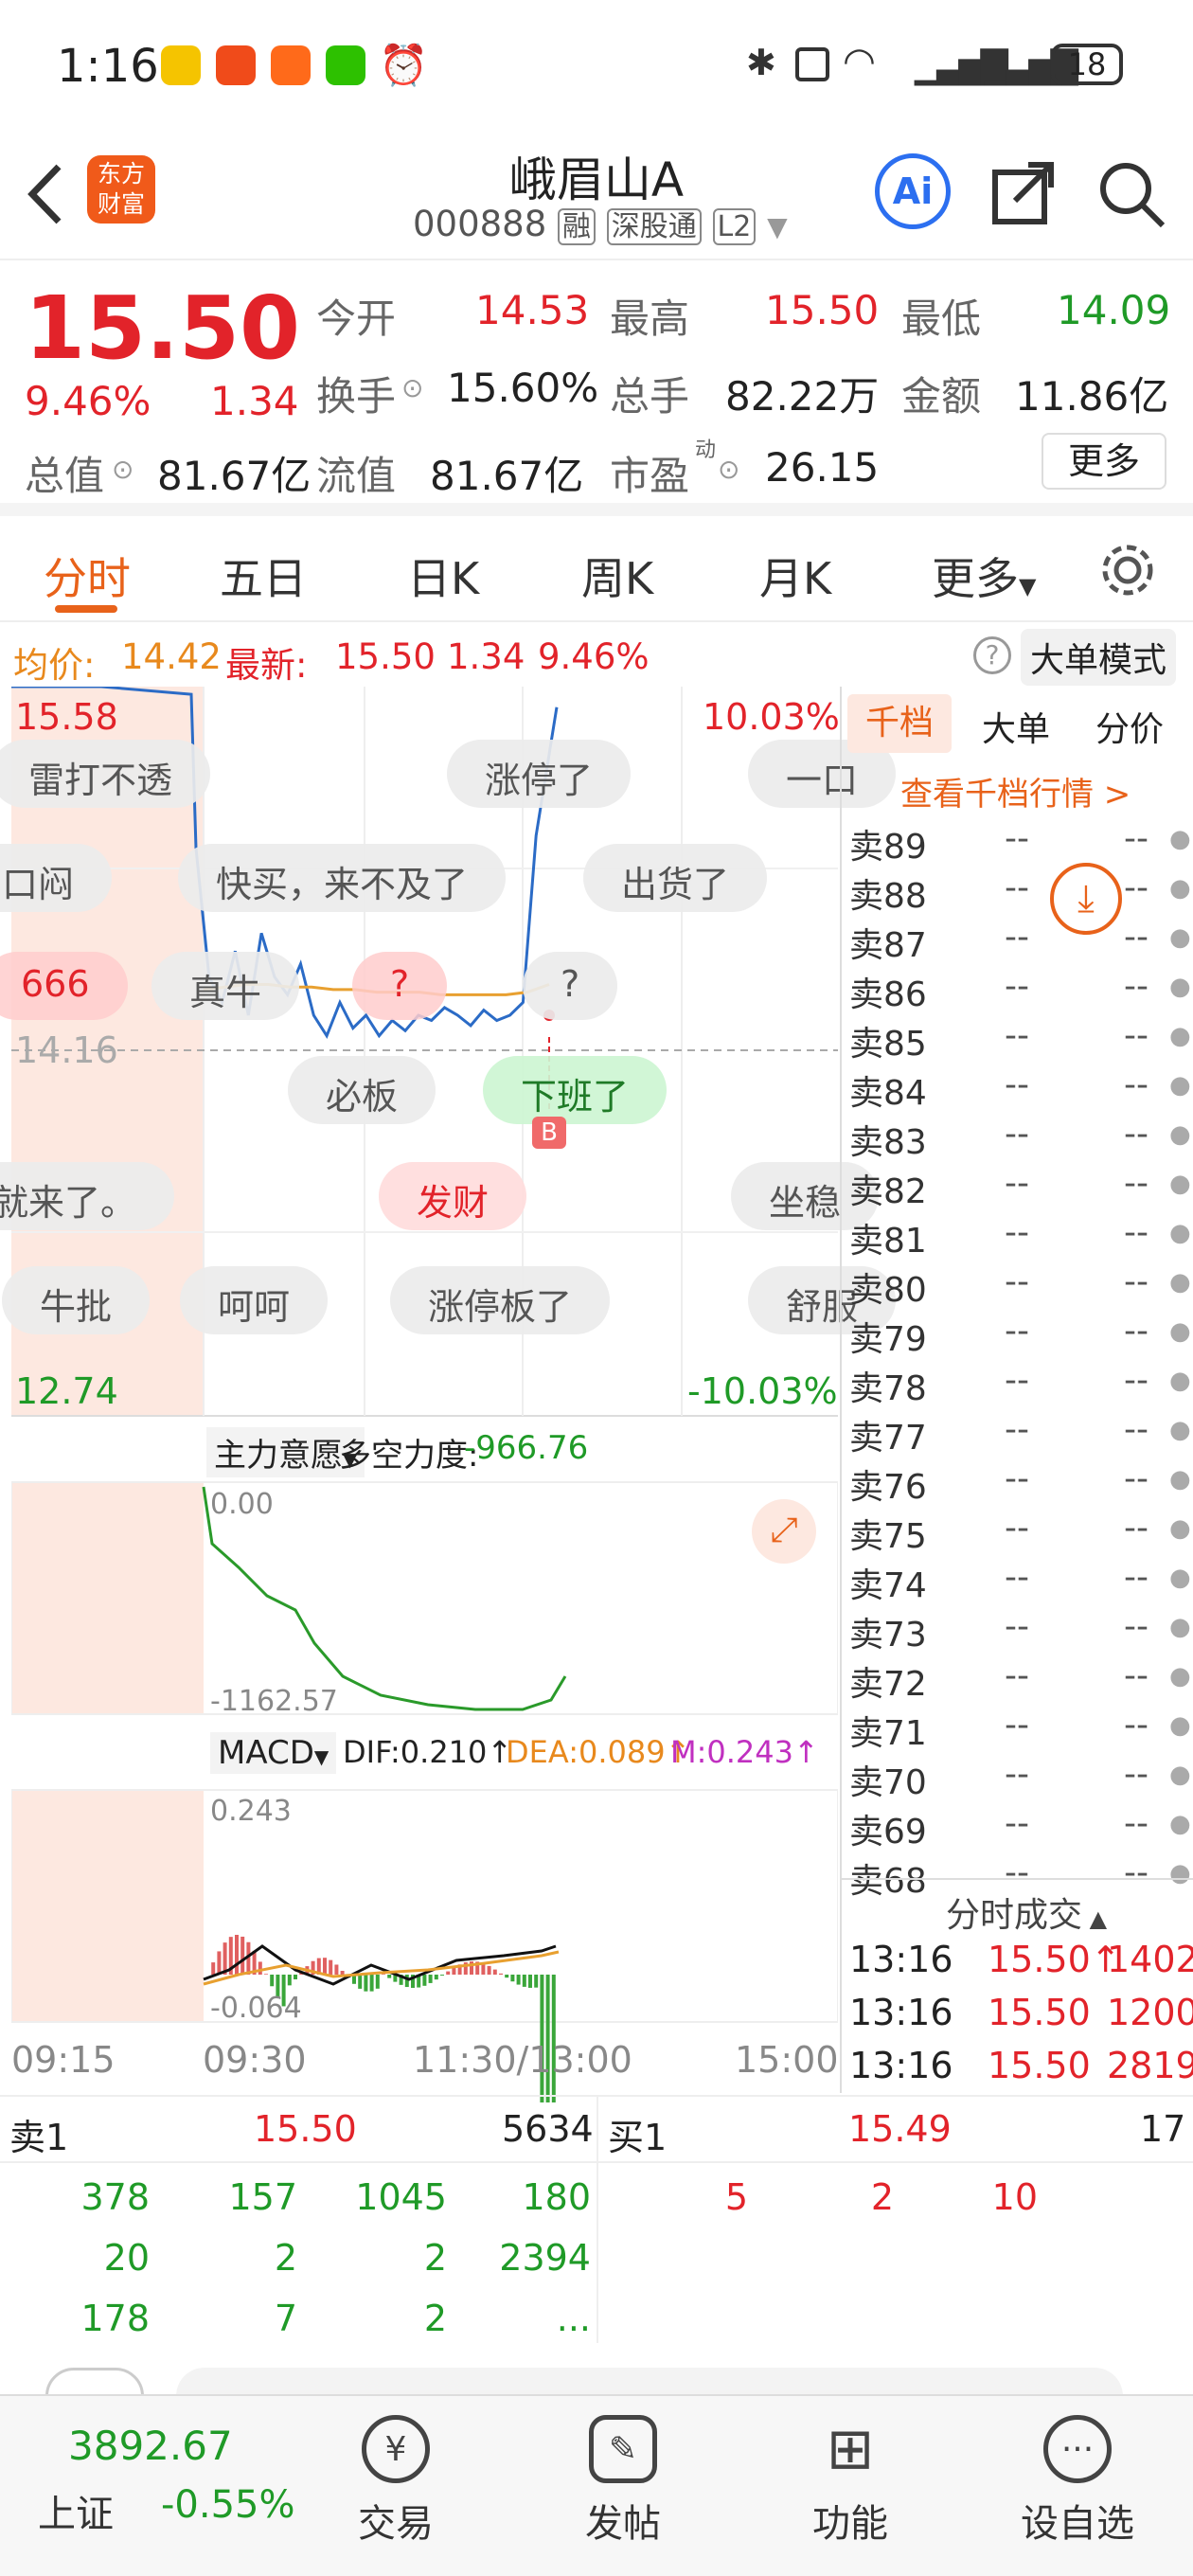 This screenshot has width=1193, height=2576. I want to click on sell-queue-cell: 2, so click(435, 2318).